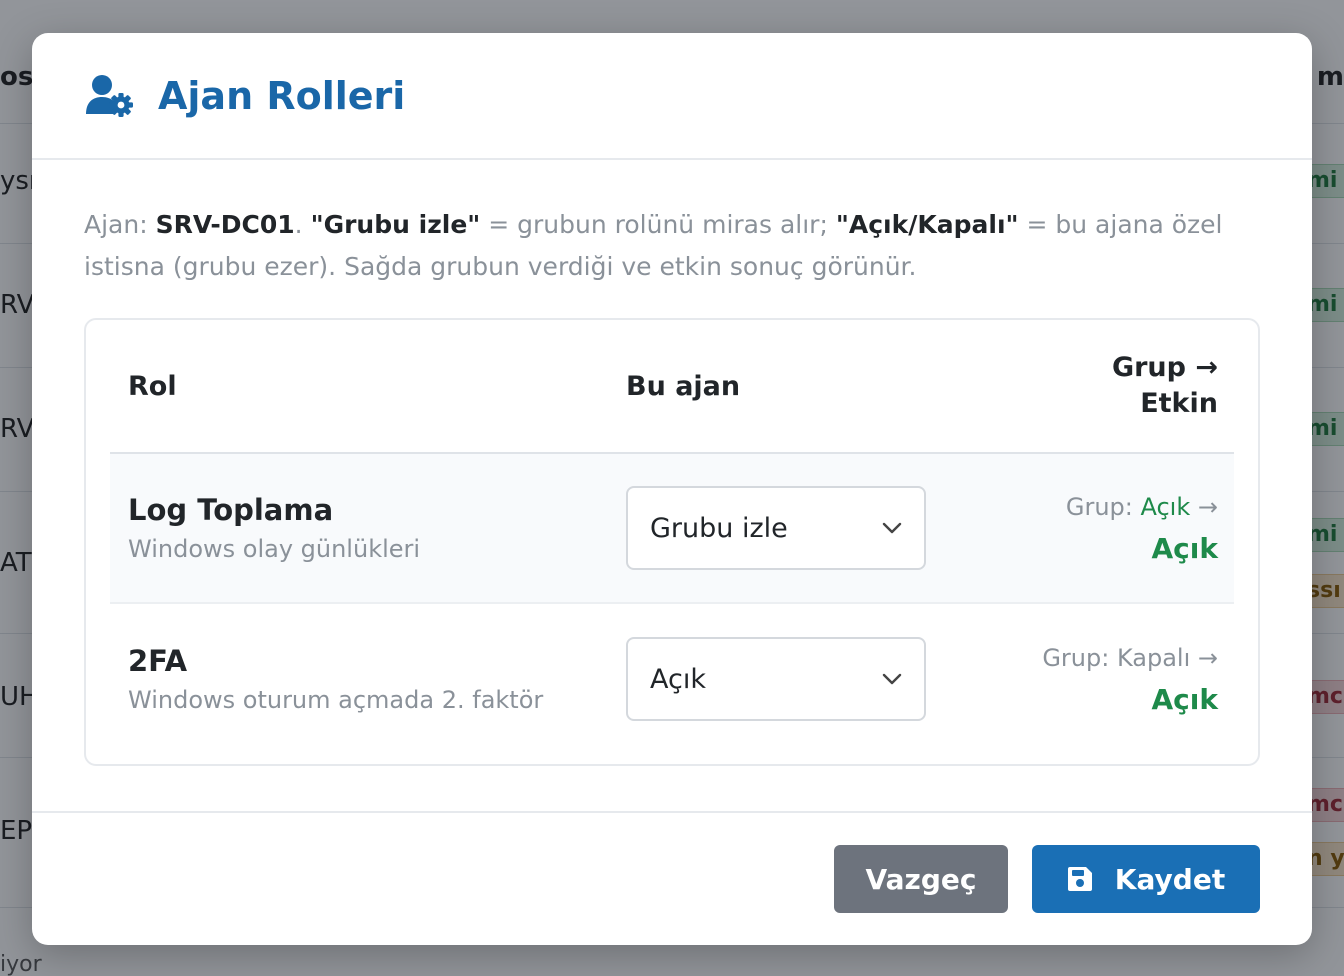  I want to click on group-value-line: Grup: Kapalı →, so click(1072, 658).